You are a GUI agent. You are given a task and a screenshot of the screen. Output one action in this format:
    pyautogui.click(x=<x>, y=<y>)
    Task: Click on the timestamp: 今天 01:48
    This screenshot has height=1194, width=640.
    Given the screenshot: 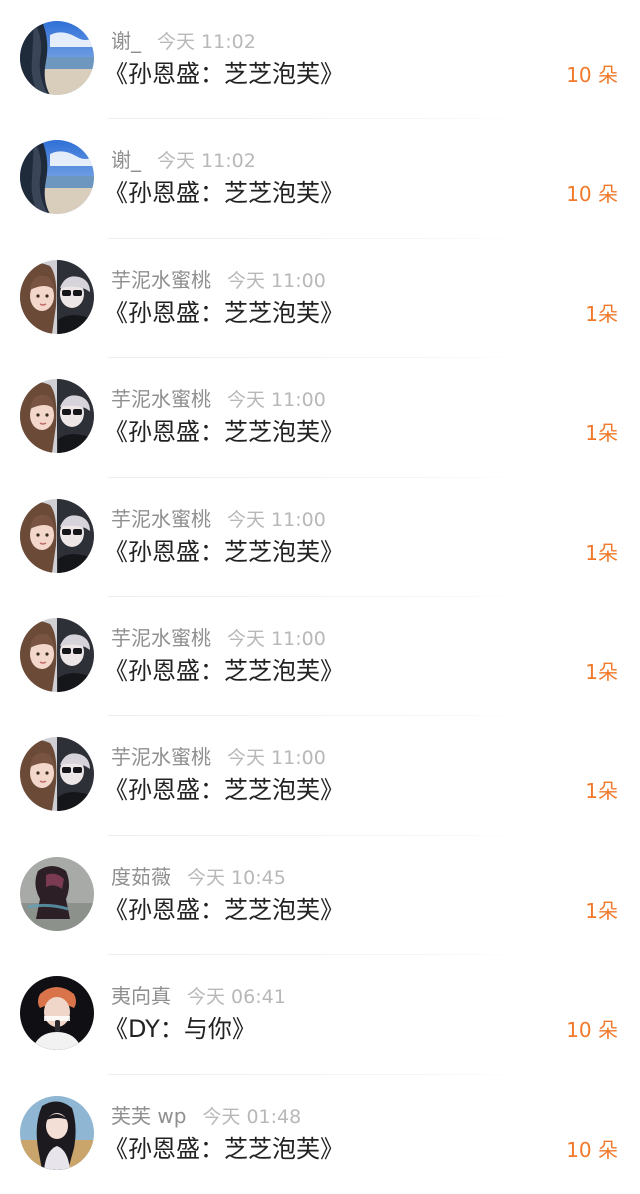 What is the action you would take?
    pyautogui.click(x=252, y=1116)
    